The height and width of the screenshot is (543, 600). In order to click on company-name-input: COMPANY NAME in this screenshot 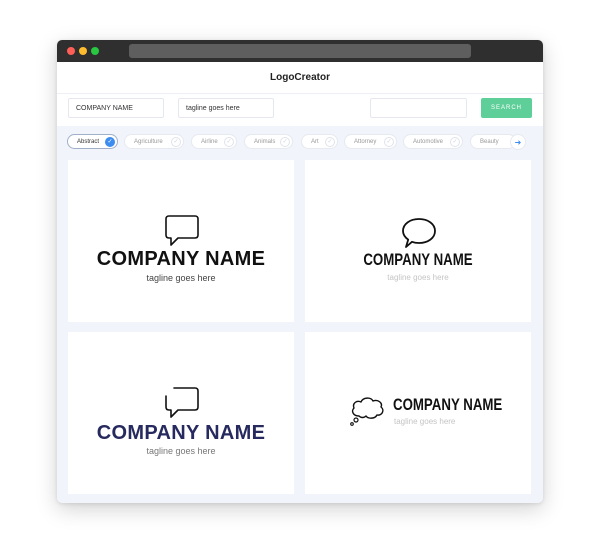, I will do `click(116, 108)`.